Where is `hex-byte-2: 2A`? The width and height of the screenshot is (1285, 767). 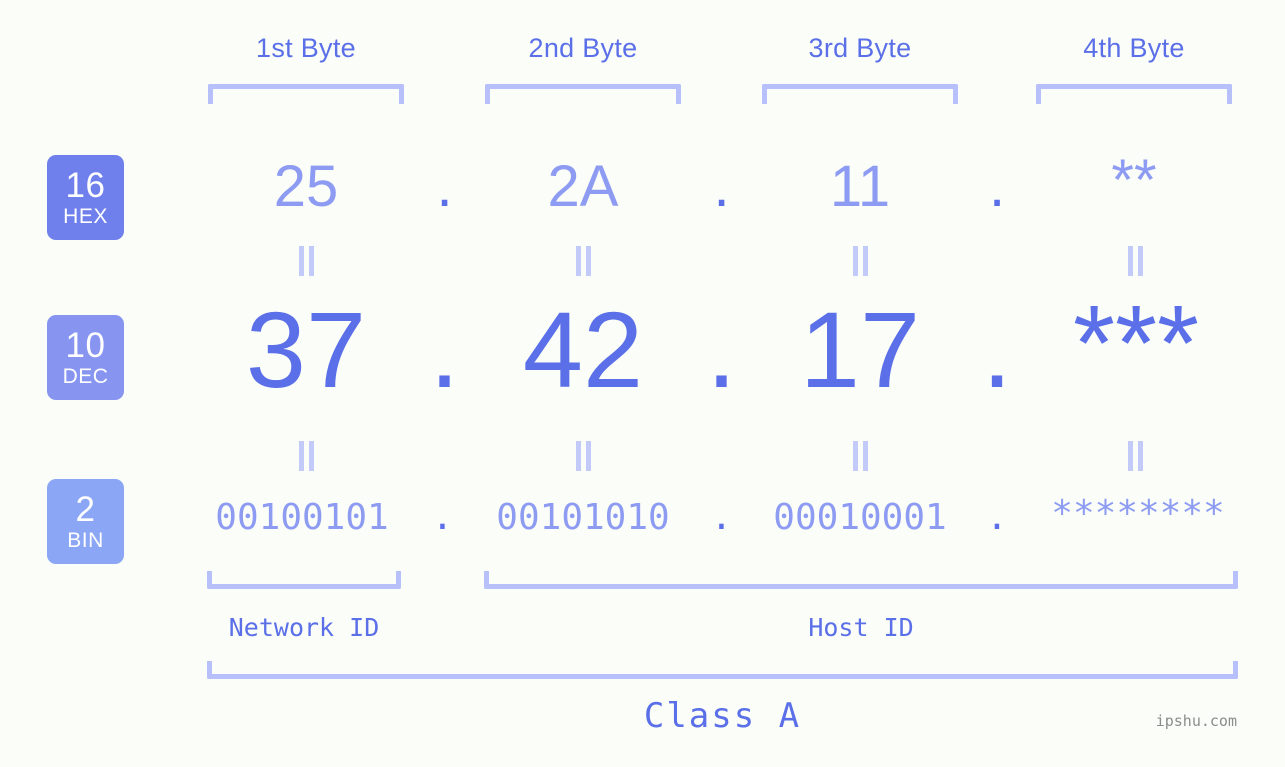
hex-byte-2: 2A is located at coordinates (583, 186).